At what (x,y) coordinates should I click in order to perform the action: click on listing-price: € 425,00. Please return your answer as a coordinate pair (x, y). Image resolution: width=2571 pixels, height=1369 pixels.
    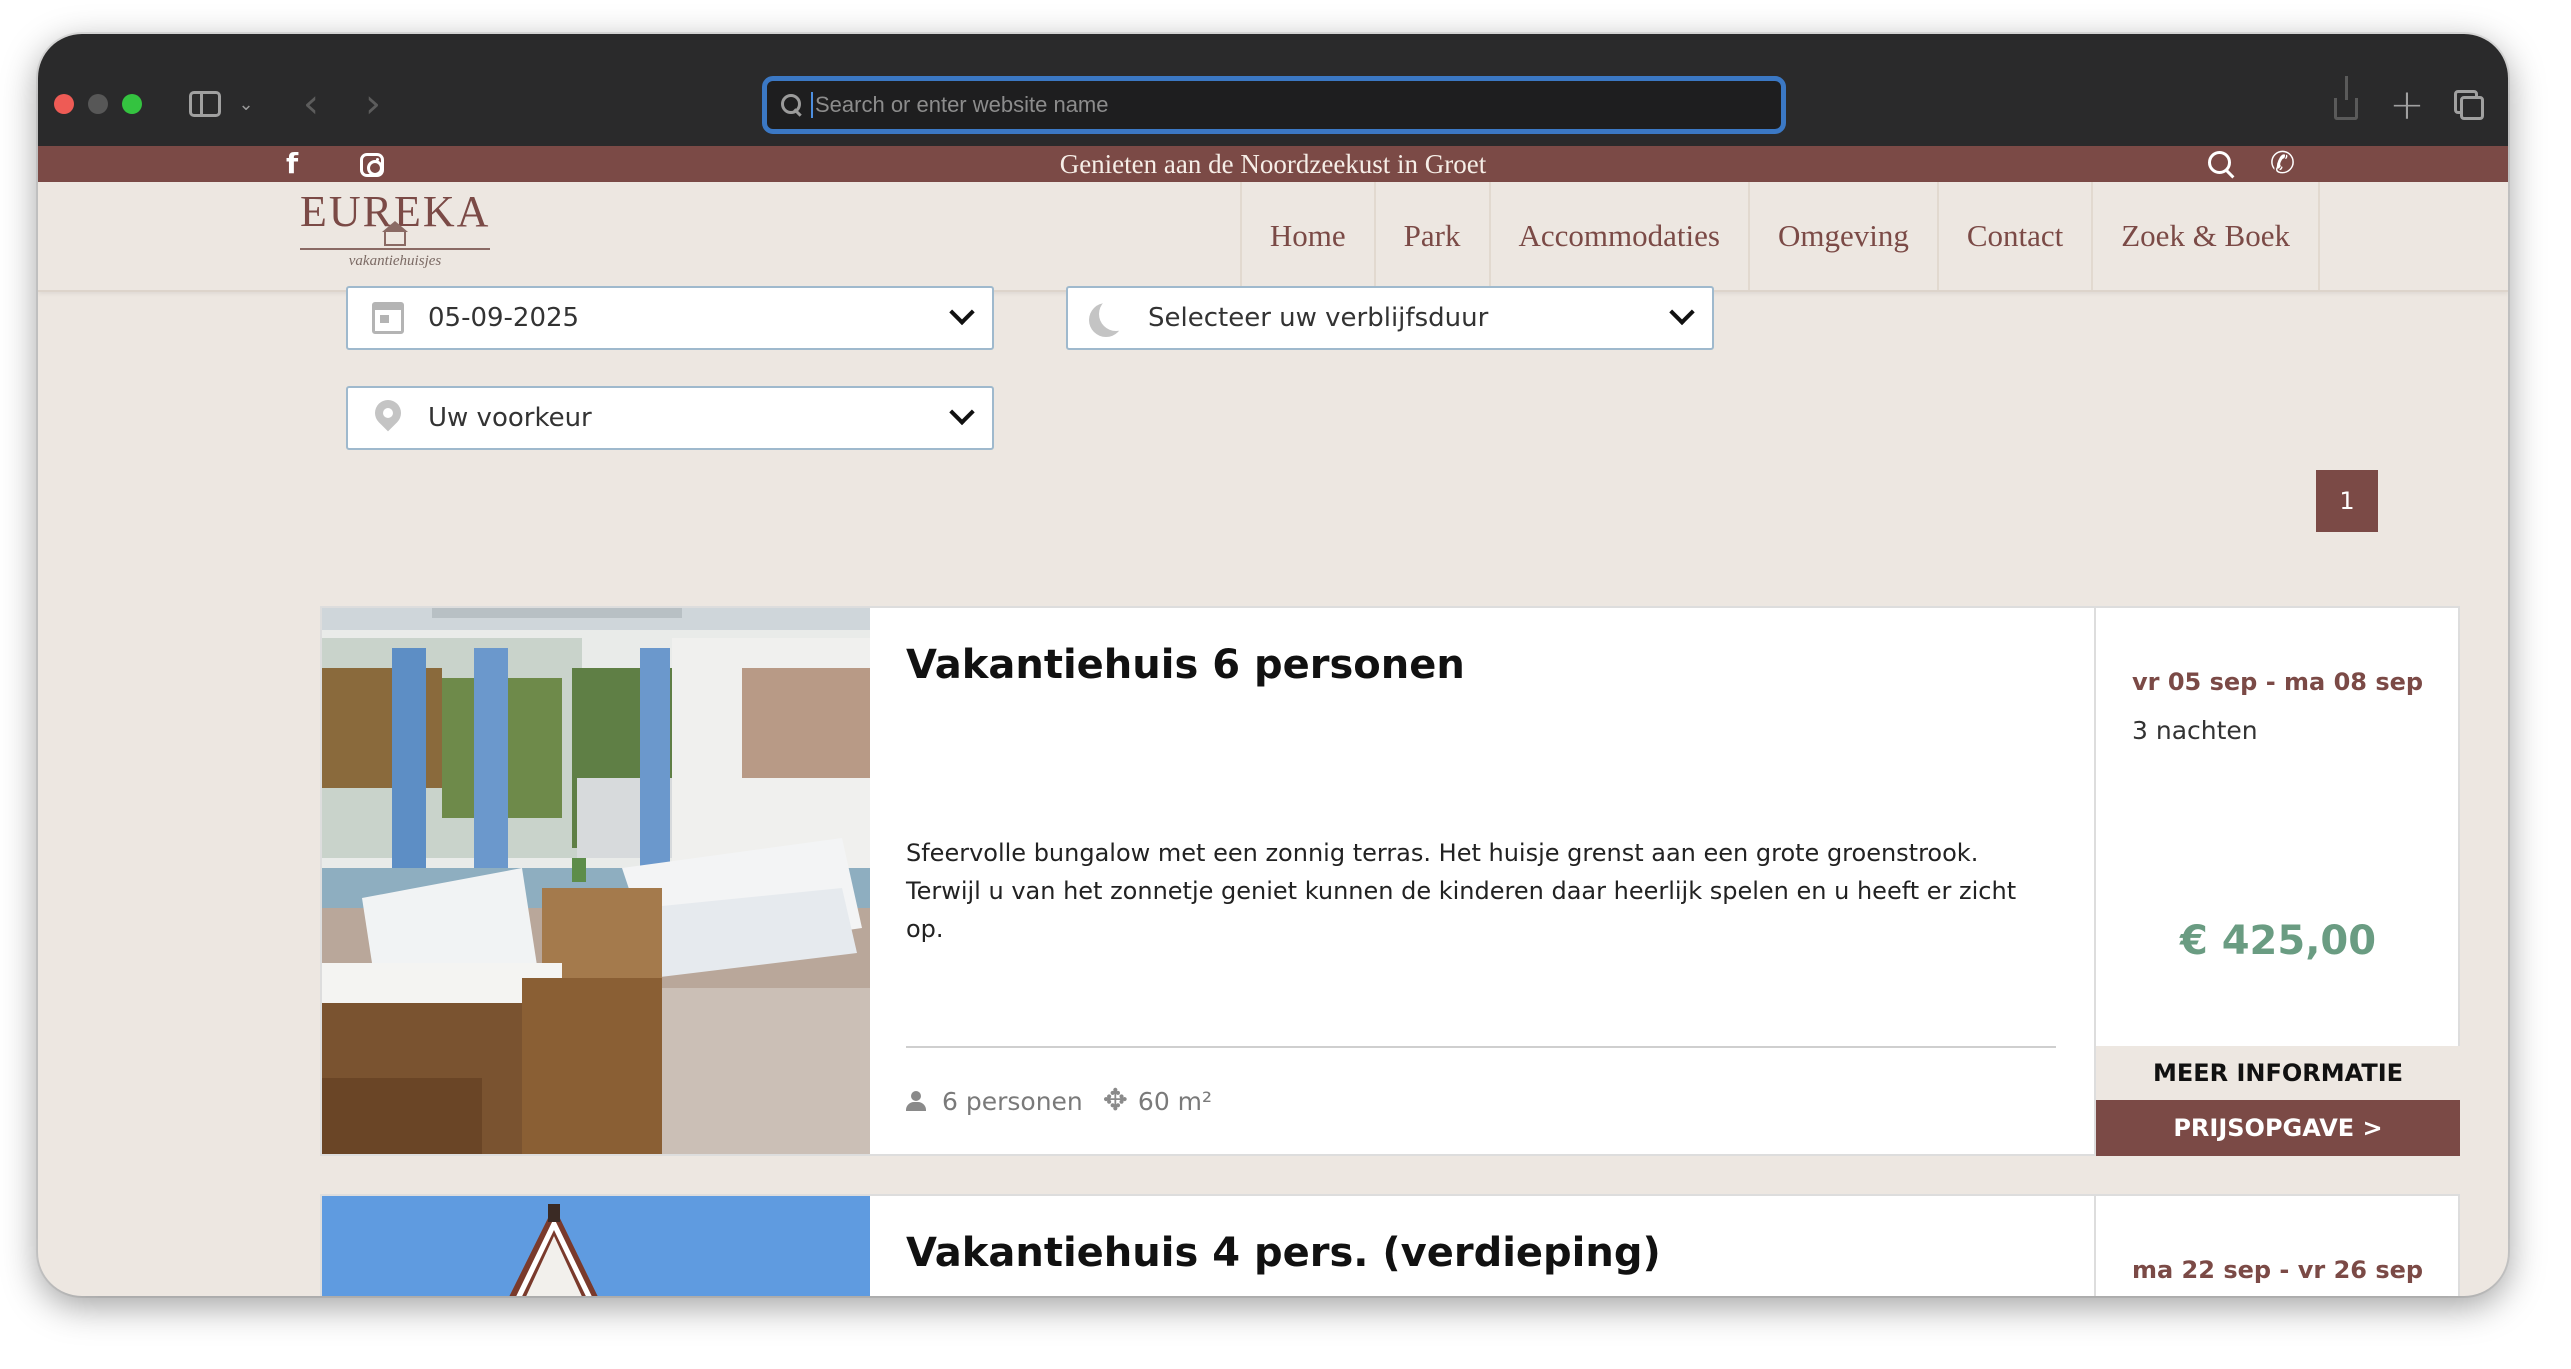
    Looking at the image, I should click on (2278, 941).